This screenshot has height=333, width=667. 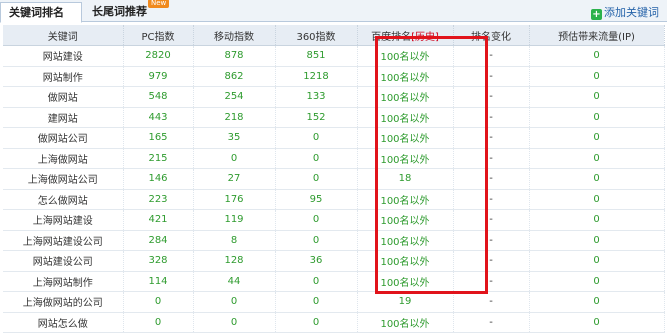 What do you see at coordinates (334, 261) in the screenshot?
I see `table-row: 网站建设公司 328 128 36 100名以外 -0` at bounding box center [334, 261].